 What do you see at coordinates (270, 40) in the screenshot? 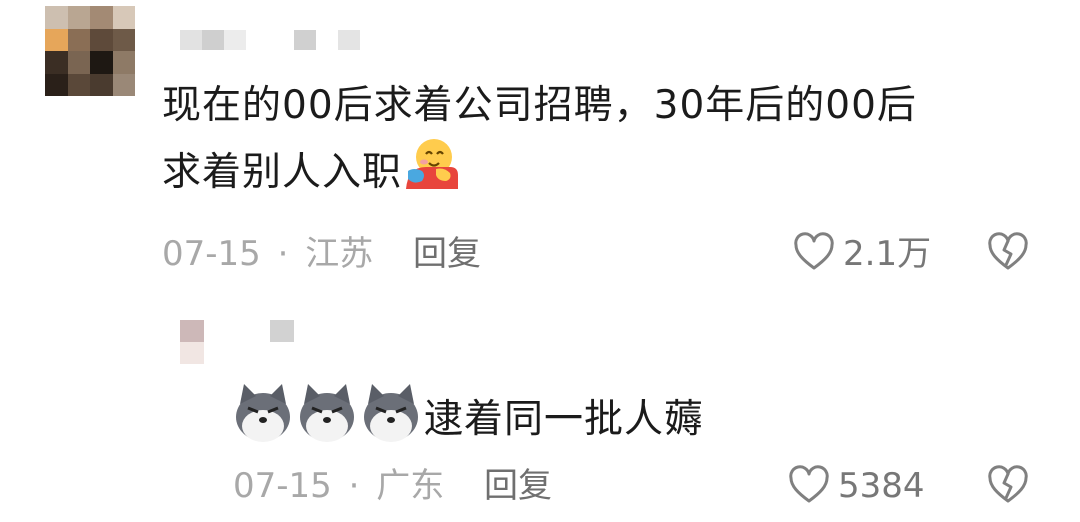
I see `commenter-name` at bounding box center [270, 40].